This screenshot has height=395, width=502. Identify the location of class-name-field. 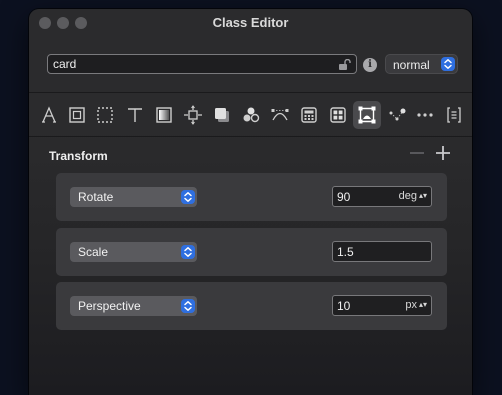
(202, 64).